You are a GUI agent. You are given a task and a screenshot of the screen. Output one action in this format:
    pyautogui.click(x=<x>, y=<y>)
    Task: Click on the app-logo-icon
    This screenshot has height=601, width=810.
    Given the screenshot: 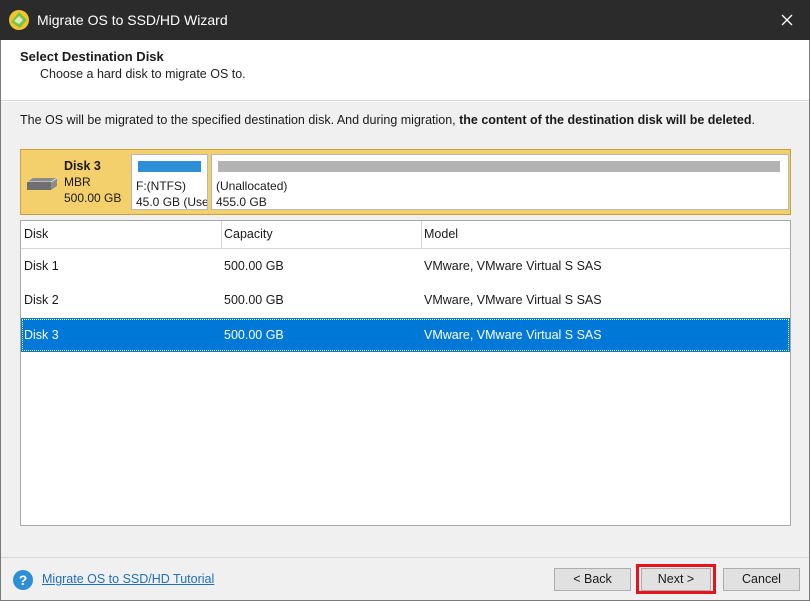 What is the action you would take?
    pyautogui.click(x=19, y=20)
    